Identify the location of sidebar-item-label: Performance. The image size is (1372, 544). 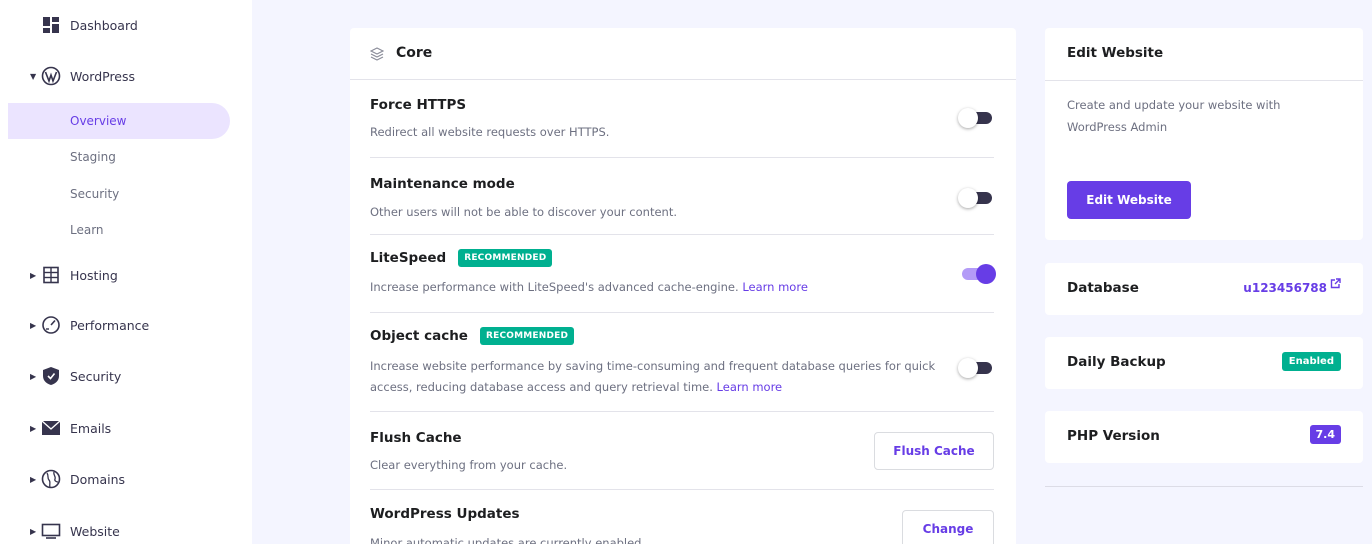
(110, 325).